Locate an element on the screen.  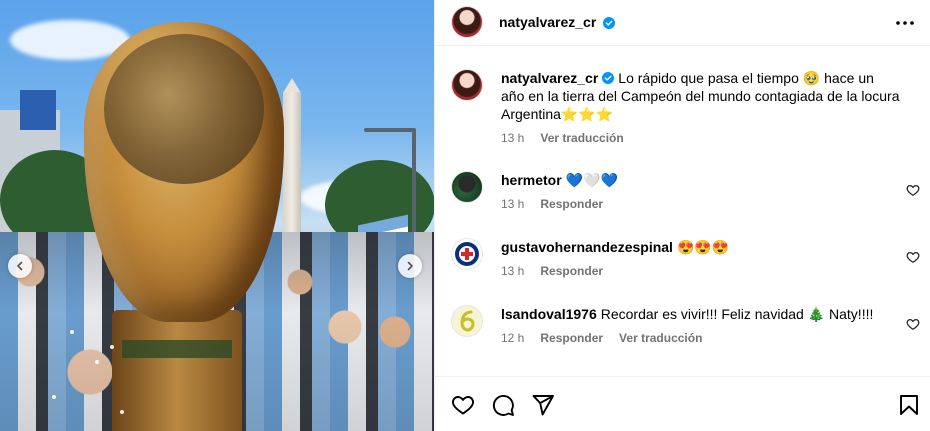
next-photo-button is located at coordinates (410, 266).